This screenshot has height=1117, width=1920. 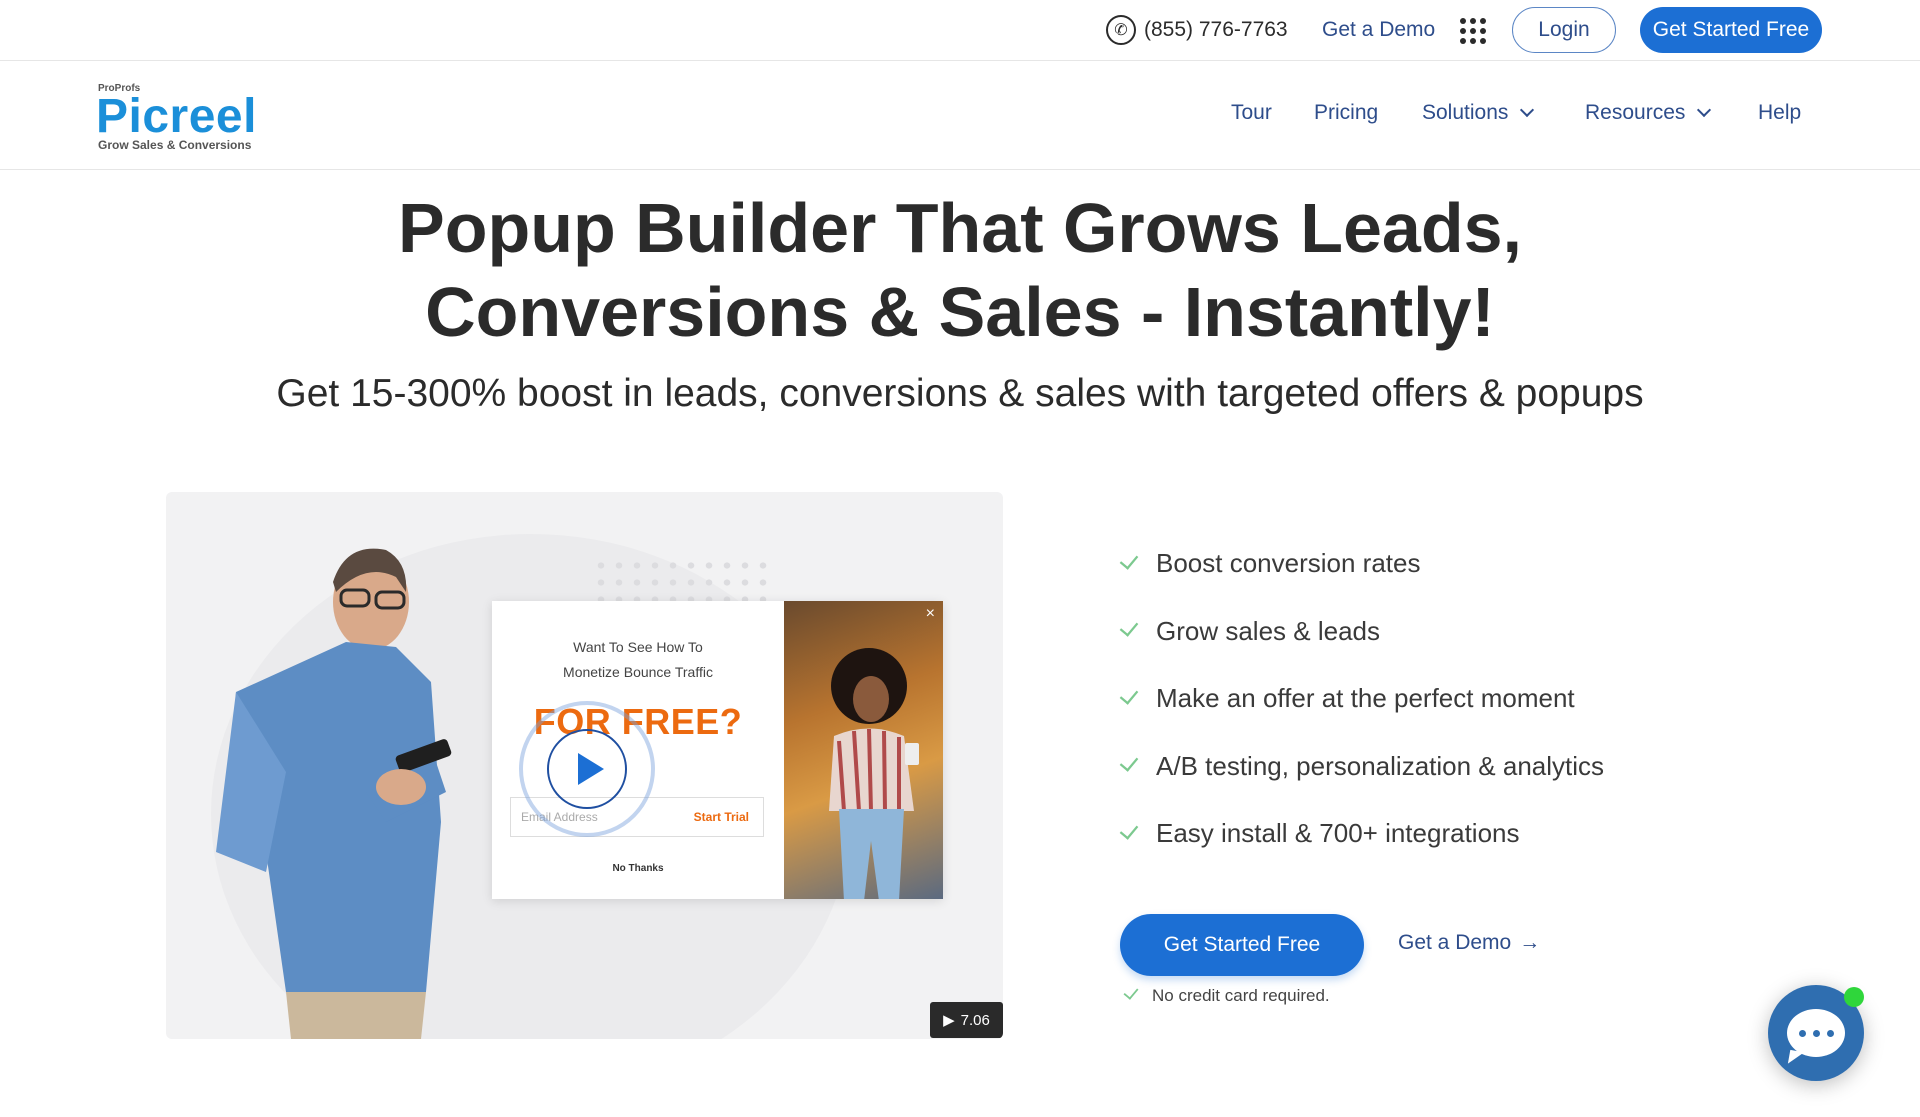 What do you see at coordinates (721, 817) in the screenshot?
I see `popup-start-trial: Start Trial` at bounding box center [721, 817].